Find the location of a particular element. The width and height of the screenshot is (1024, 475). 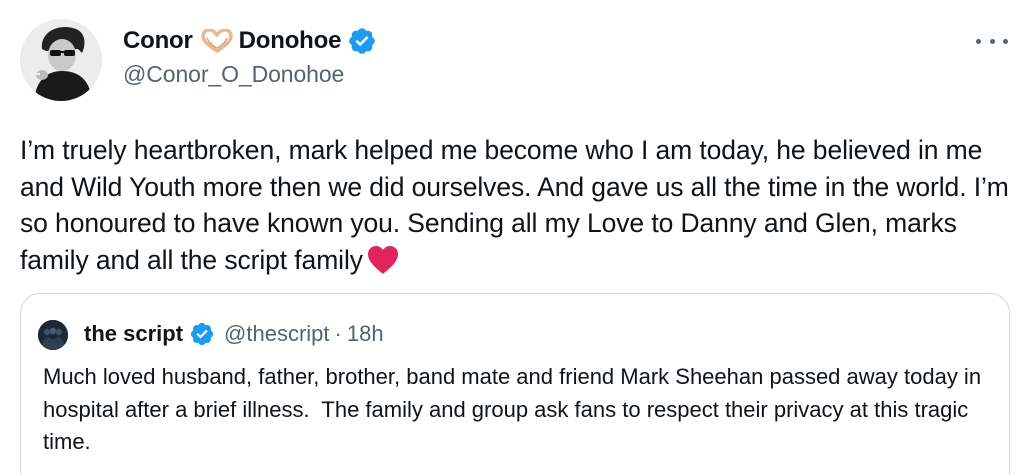

quoted-timestamp: 18h is located at coordinates (365, 334).